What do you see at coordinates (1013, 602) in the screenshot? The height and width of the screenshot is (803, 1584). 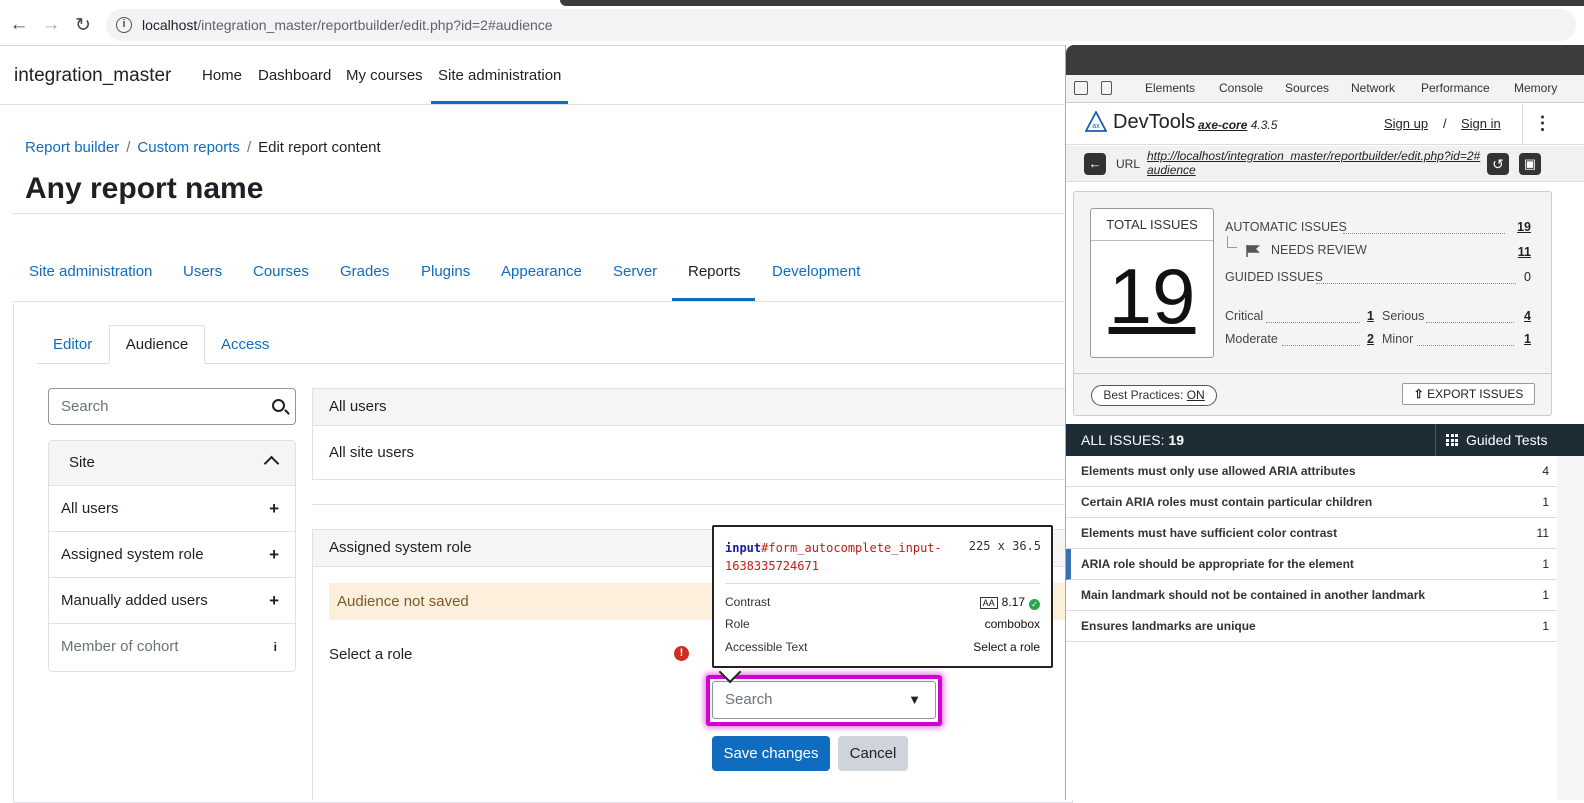 I see `tooltip-contrast-value: 8.17` at bounding box center [1013, 602].